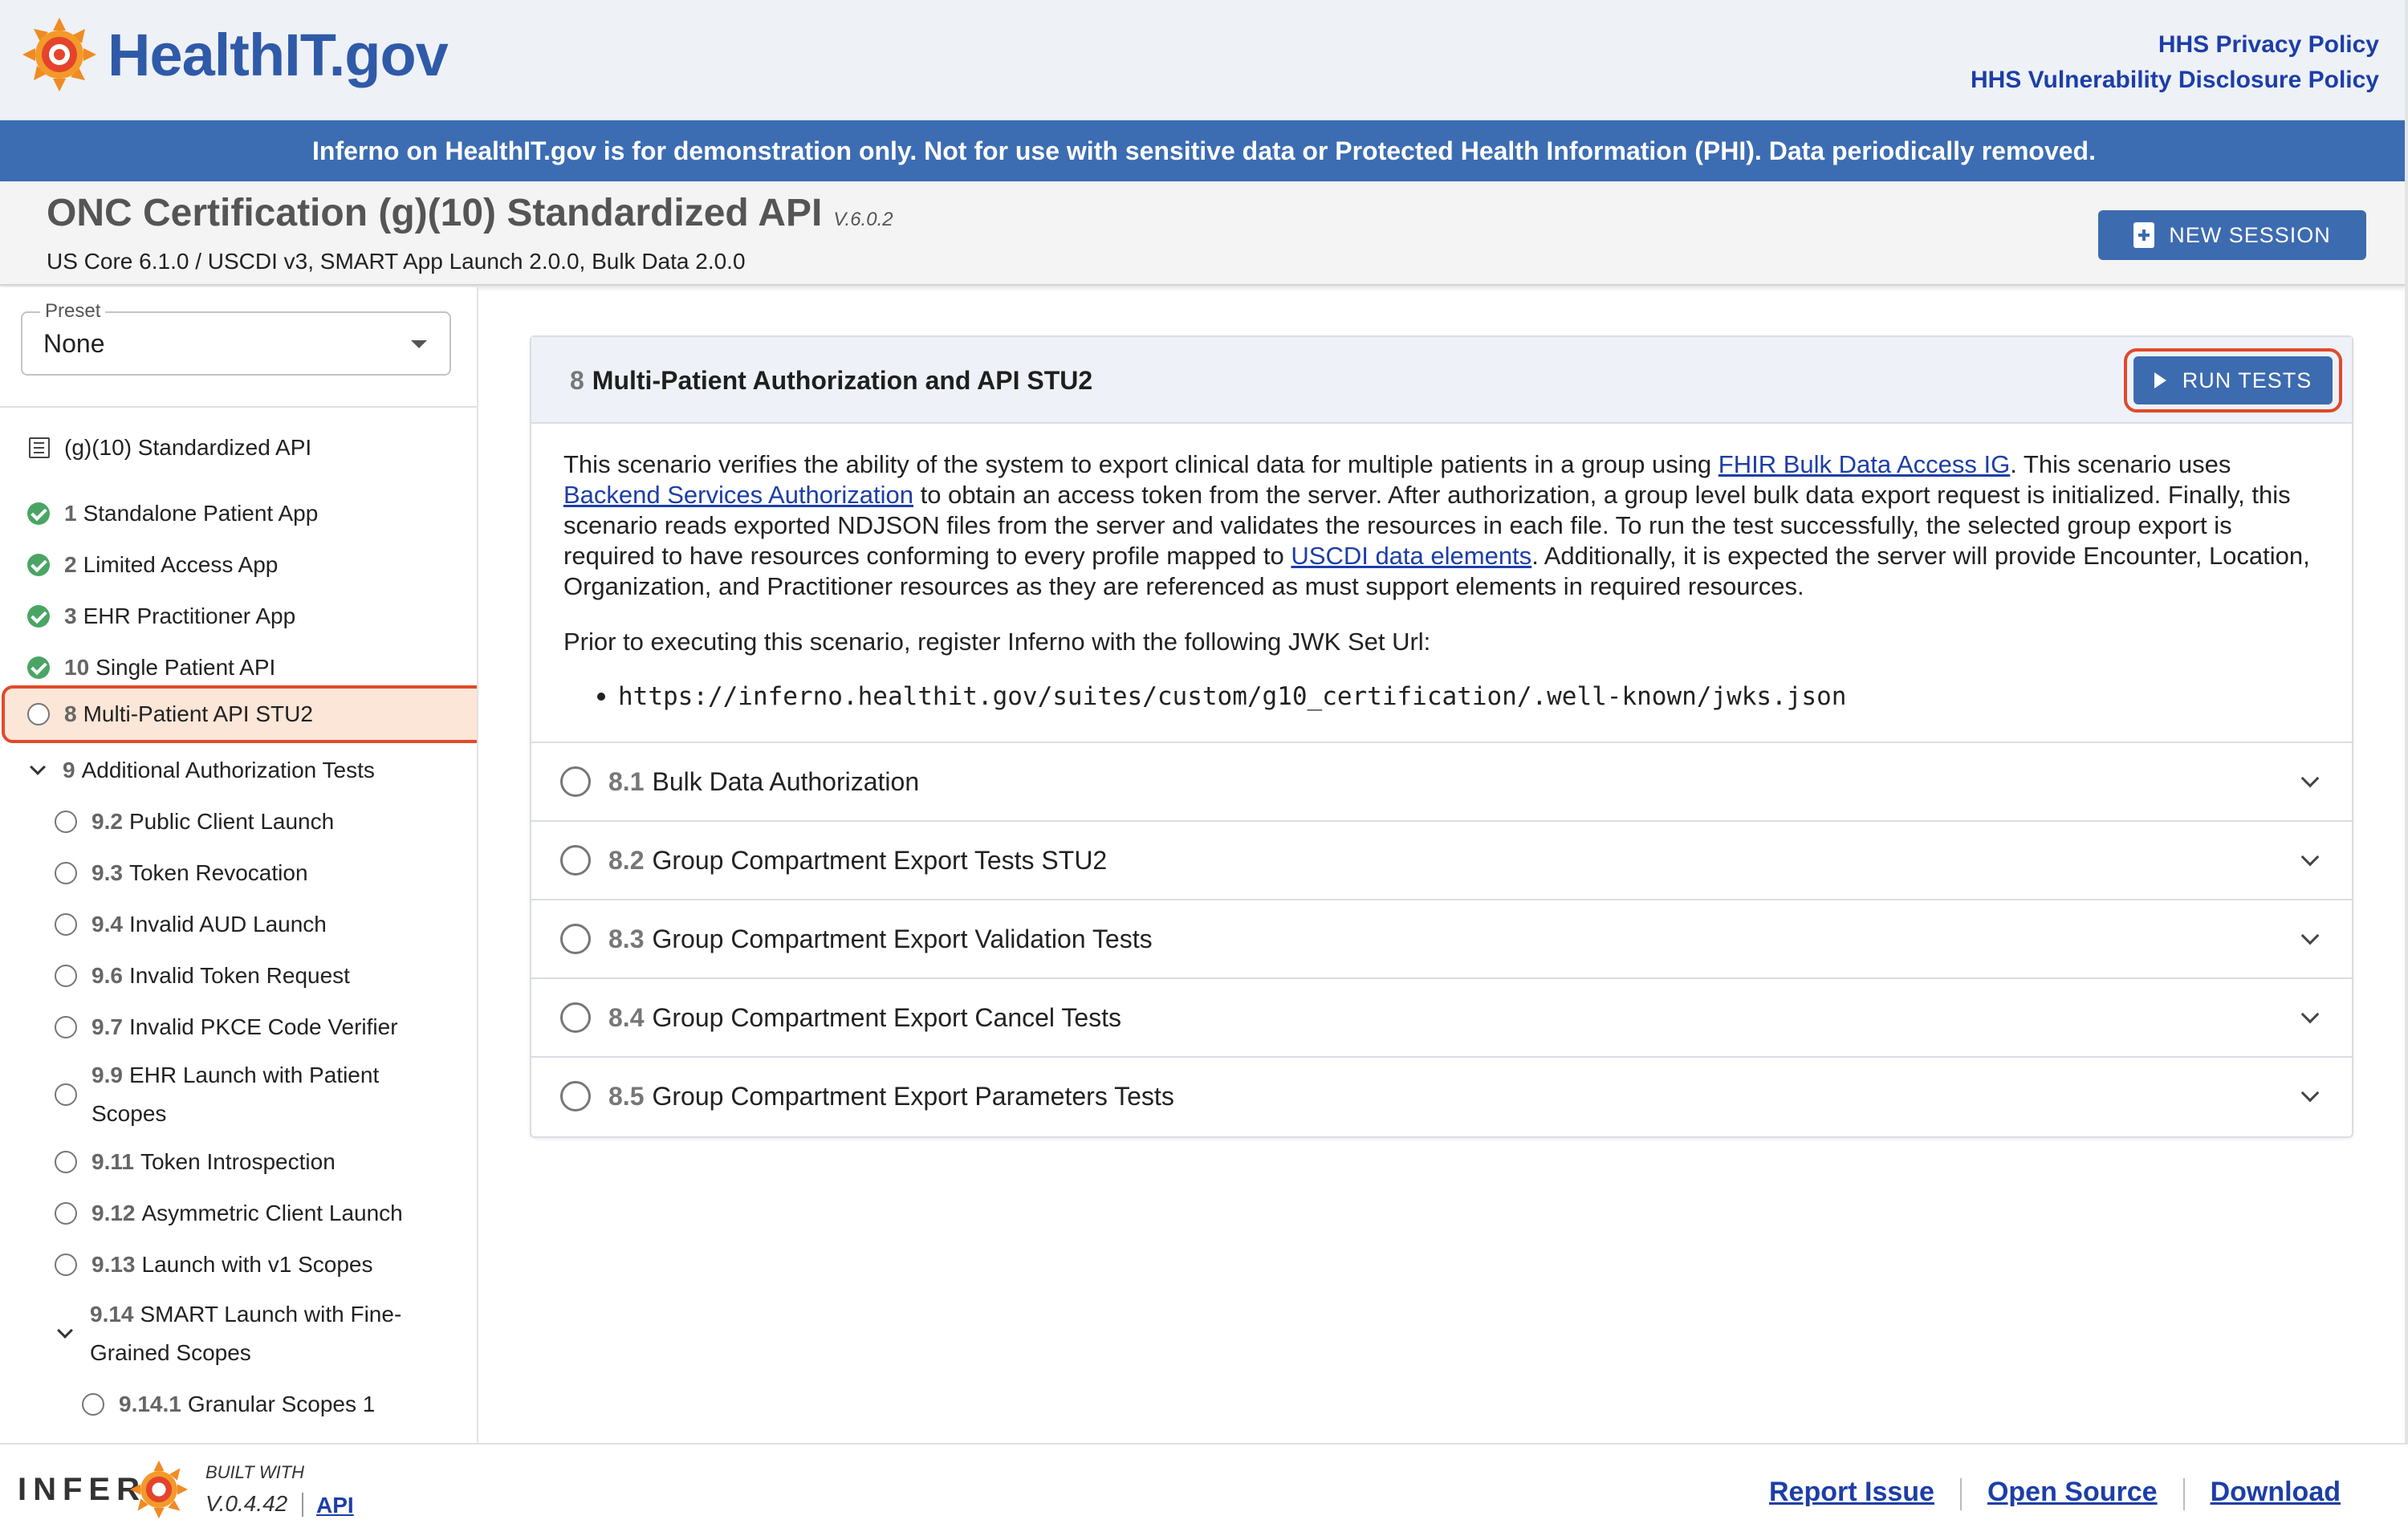 The width and height of the screenshot is (2408, 1536). What do you see at coordinates (218, 872) in the screenshot?
I see `sidebar-item-label: Token Revocation` at bounding box center [218, 872].